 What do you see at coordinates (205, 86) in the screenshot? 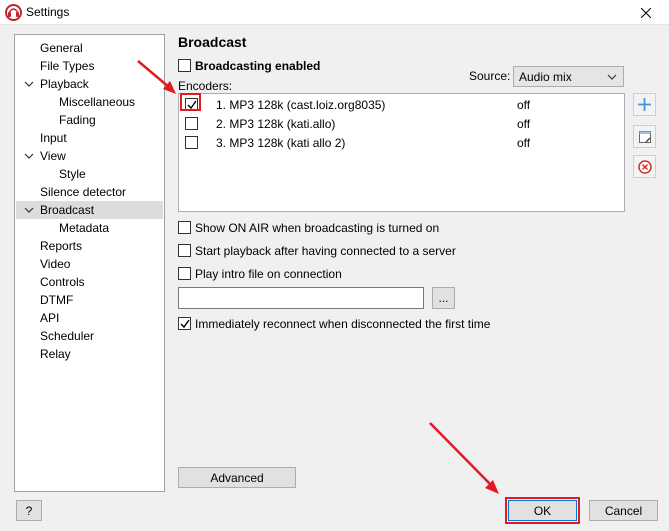
I see `encoders-label: Encoders:` at bounding box center [205, 86].